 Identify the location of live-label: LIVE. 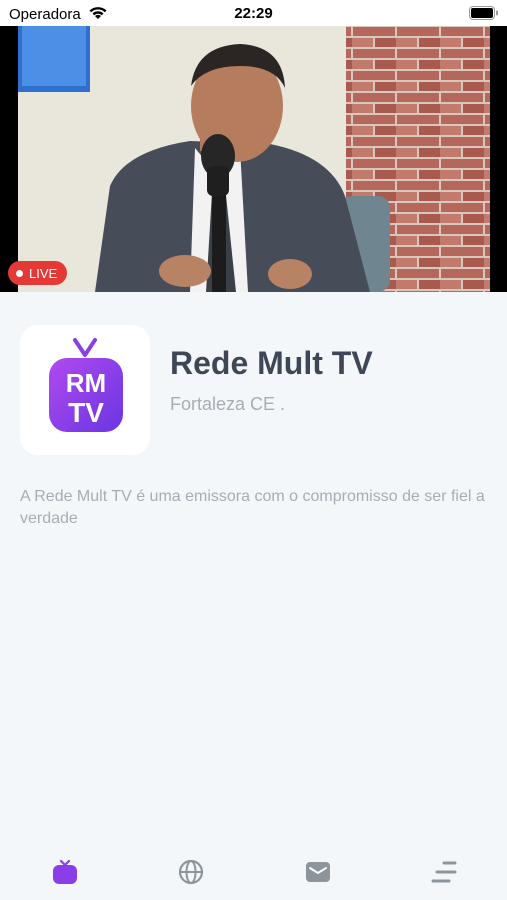
(43, 273).